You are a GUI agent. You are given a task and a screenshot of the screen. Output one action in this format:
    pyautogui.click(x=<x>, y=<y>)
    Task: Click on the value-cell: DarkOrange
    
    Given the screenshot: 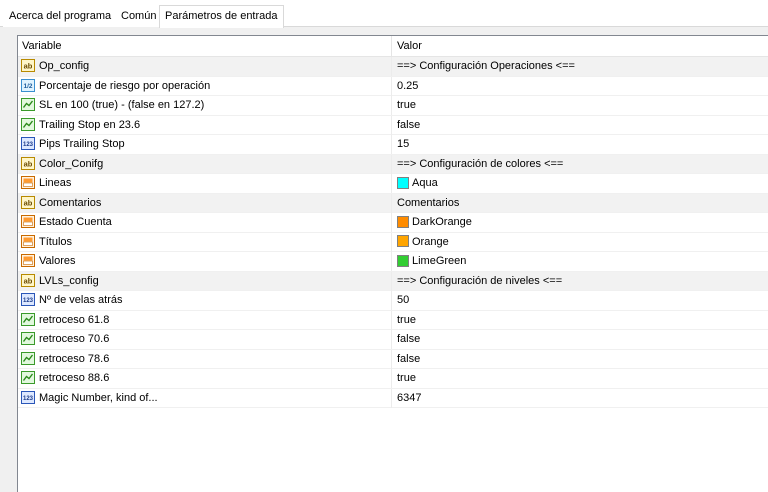 What is the action you would take?
    pyautogui.click(x=580, y=222)
    